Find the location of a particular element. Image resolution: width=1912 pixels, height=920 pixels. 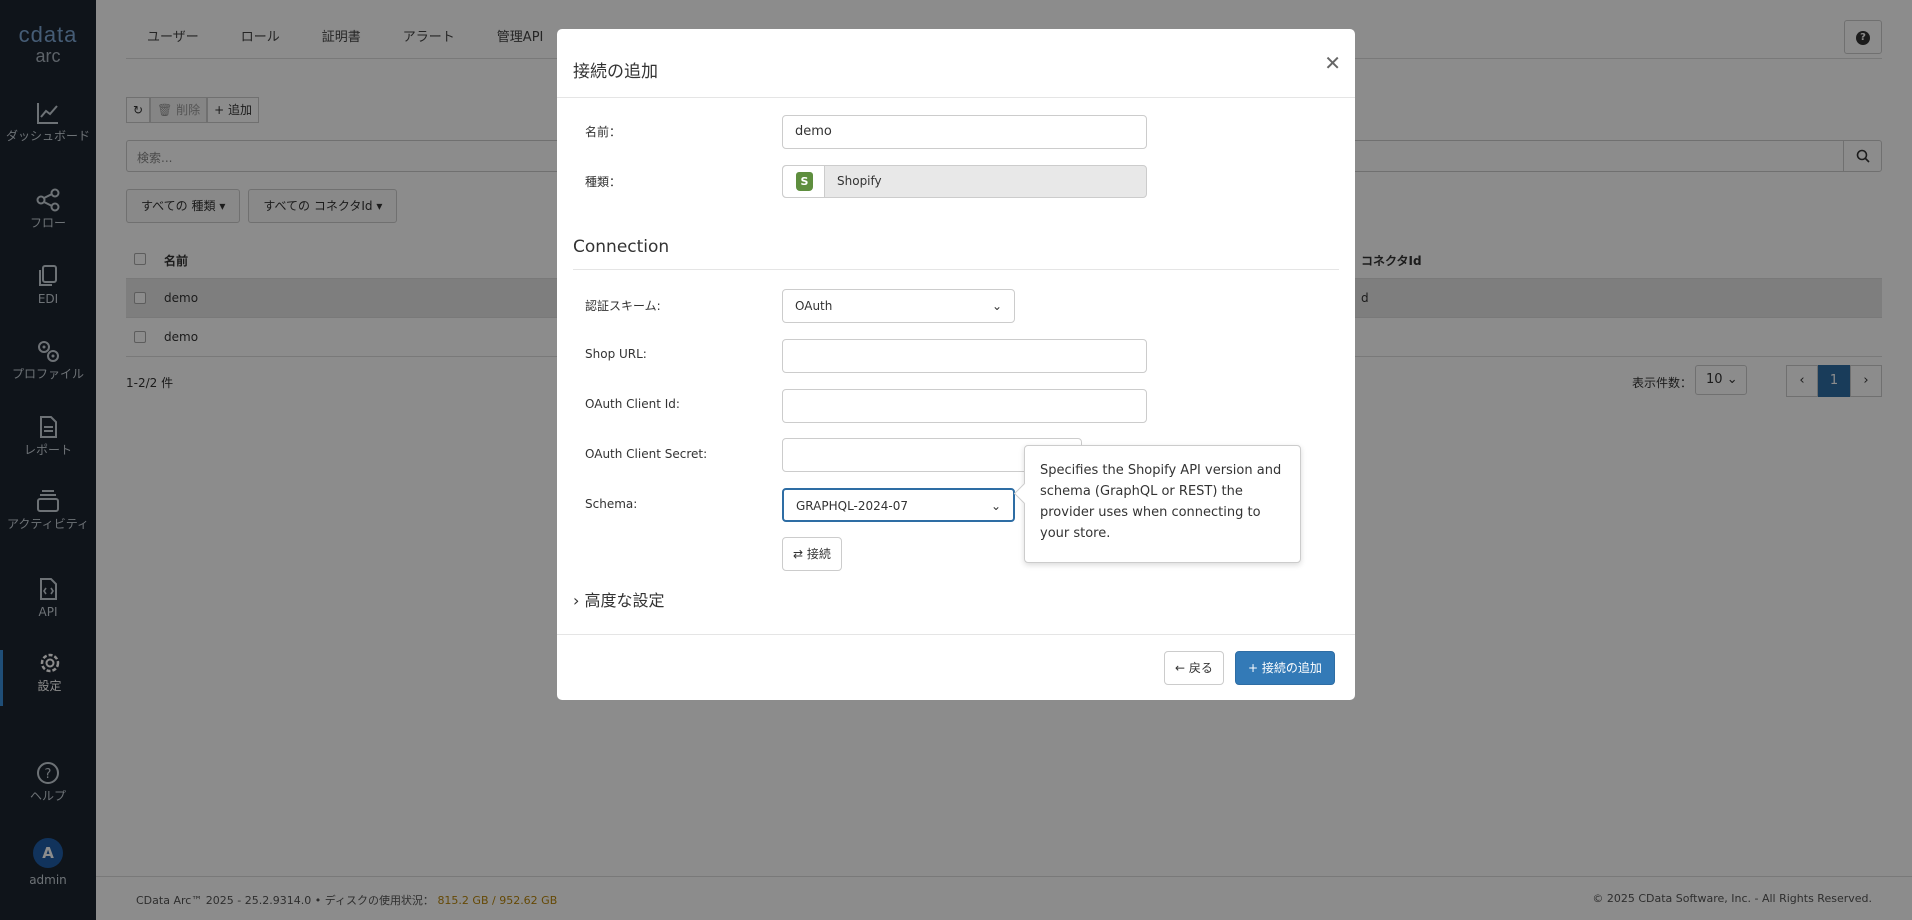

schema-select: GRAPHQL-2024-07 ⌄ is located at coordinates (898, 505).